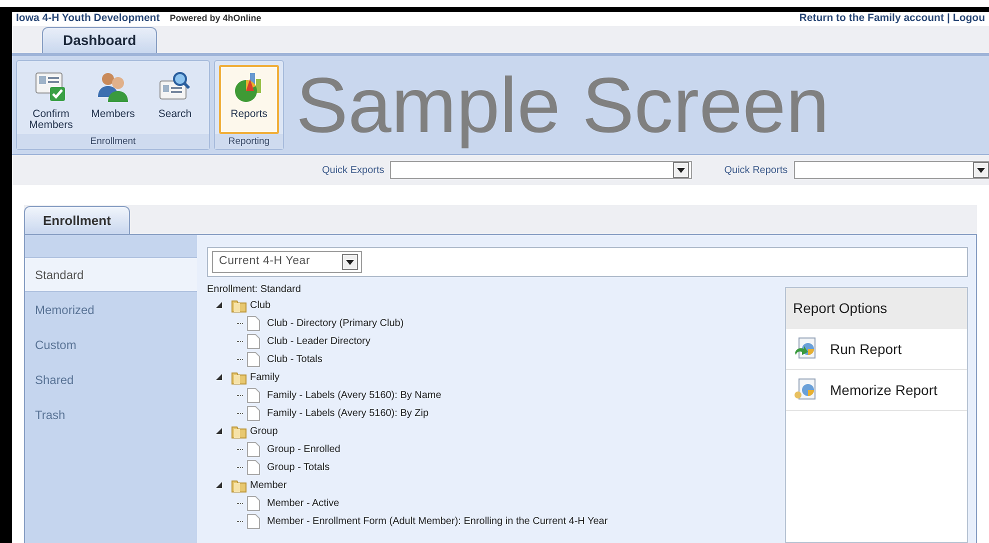 The image size is (989, 543). Describe the element at coordinates (113, 141) in the screenshot. I see `ribbon-group-label: Enrollment` at that location.